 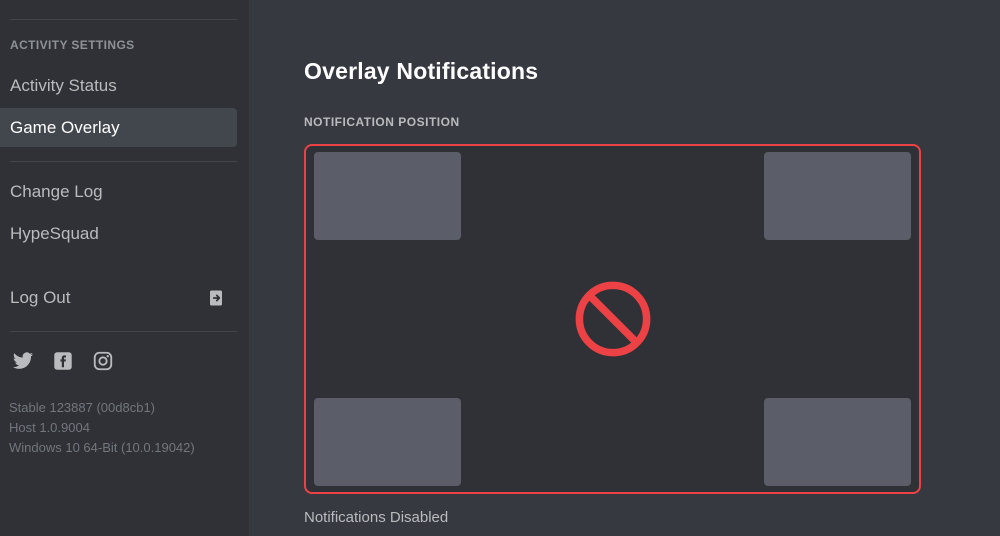 I want to click on twitter-icon, so click(x=23, y=361).